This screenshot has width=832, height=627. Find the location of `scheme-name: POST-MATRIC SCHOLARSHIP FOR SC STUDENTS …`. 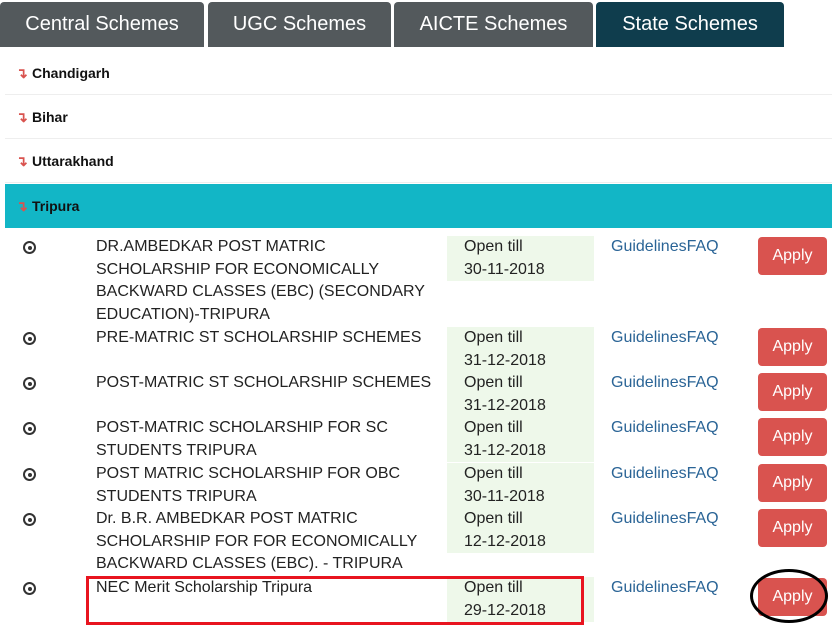

scheme-name: POST-MATRIC SCHOLARSHIP FOR SC STUDENTS … is located at coordinates (242, 439).